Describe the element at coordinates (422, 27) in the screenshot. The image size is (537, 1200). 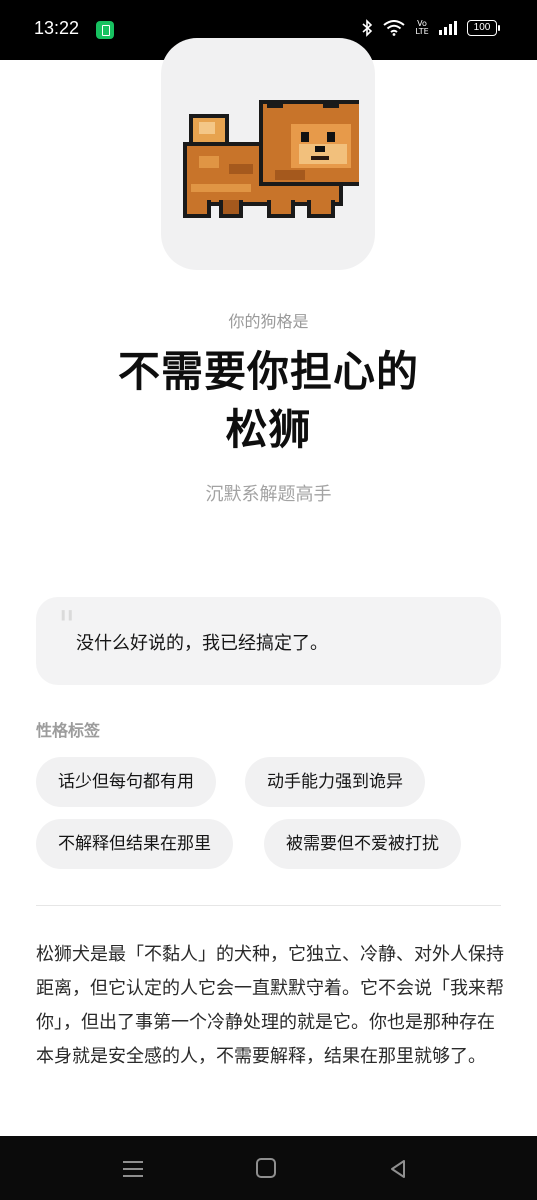
I see `network-type-label: Vo LTE` at that location.